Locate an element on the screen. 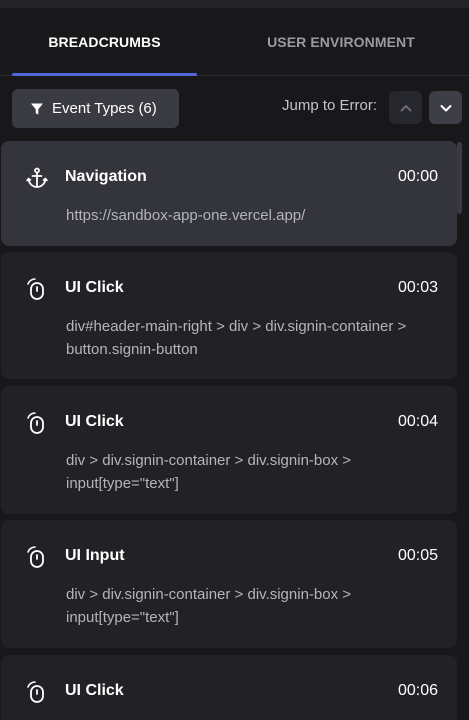  scrollbar-thumb is located at coordinates (459, 178).